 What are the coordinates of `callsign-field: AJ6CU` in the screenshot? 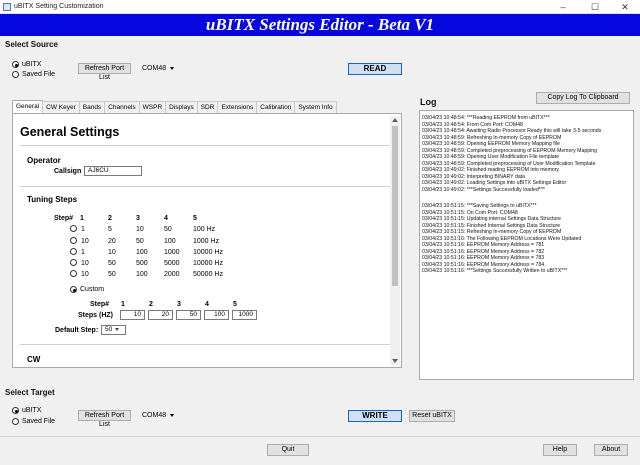 It's located at (113, 171).